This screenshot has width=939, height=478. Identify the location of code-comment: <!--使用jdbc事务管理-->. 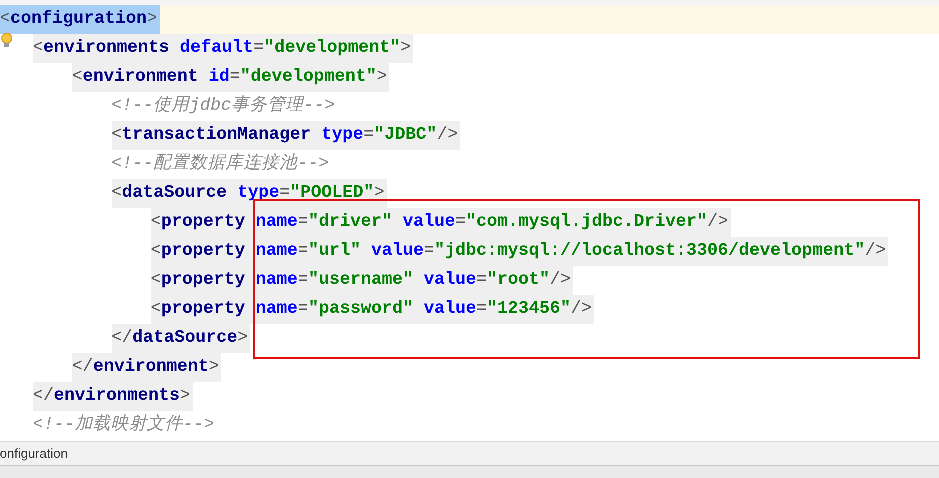
(224, 106).